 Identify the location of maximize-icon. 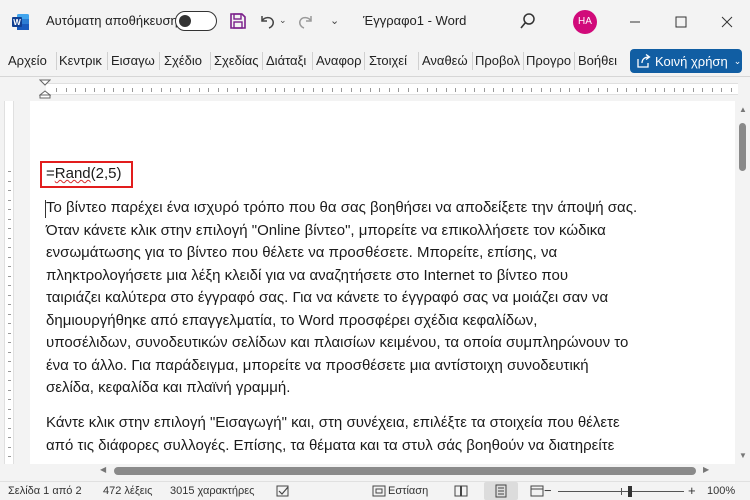
(681, 22).